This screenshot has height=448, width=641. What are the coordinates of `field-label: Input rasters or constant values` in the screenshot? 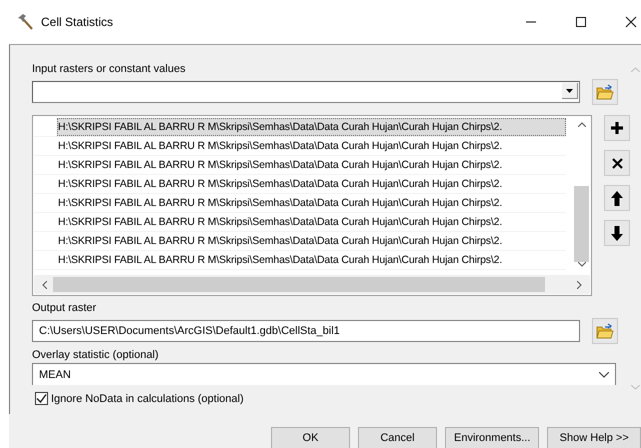 It's located at (109, 69).